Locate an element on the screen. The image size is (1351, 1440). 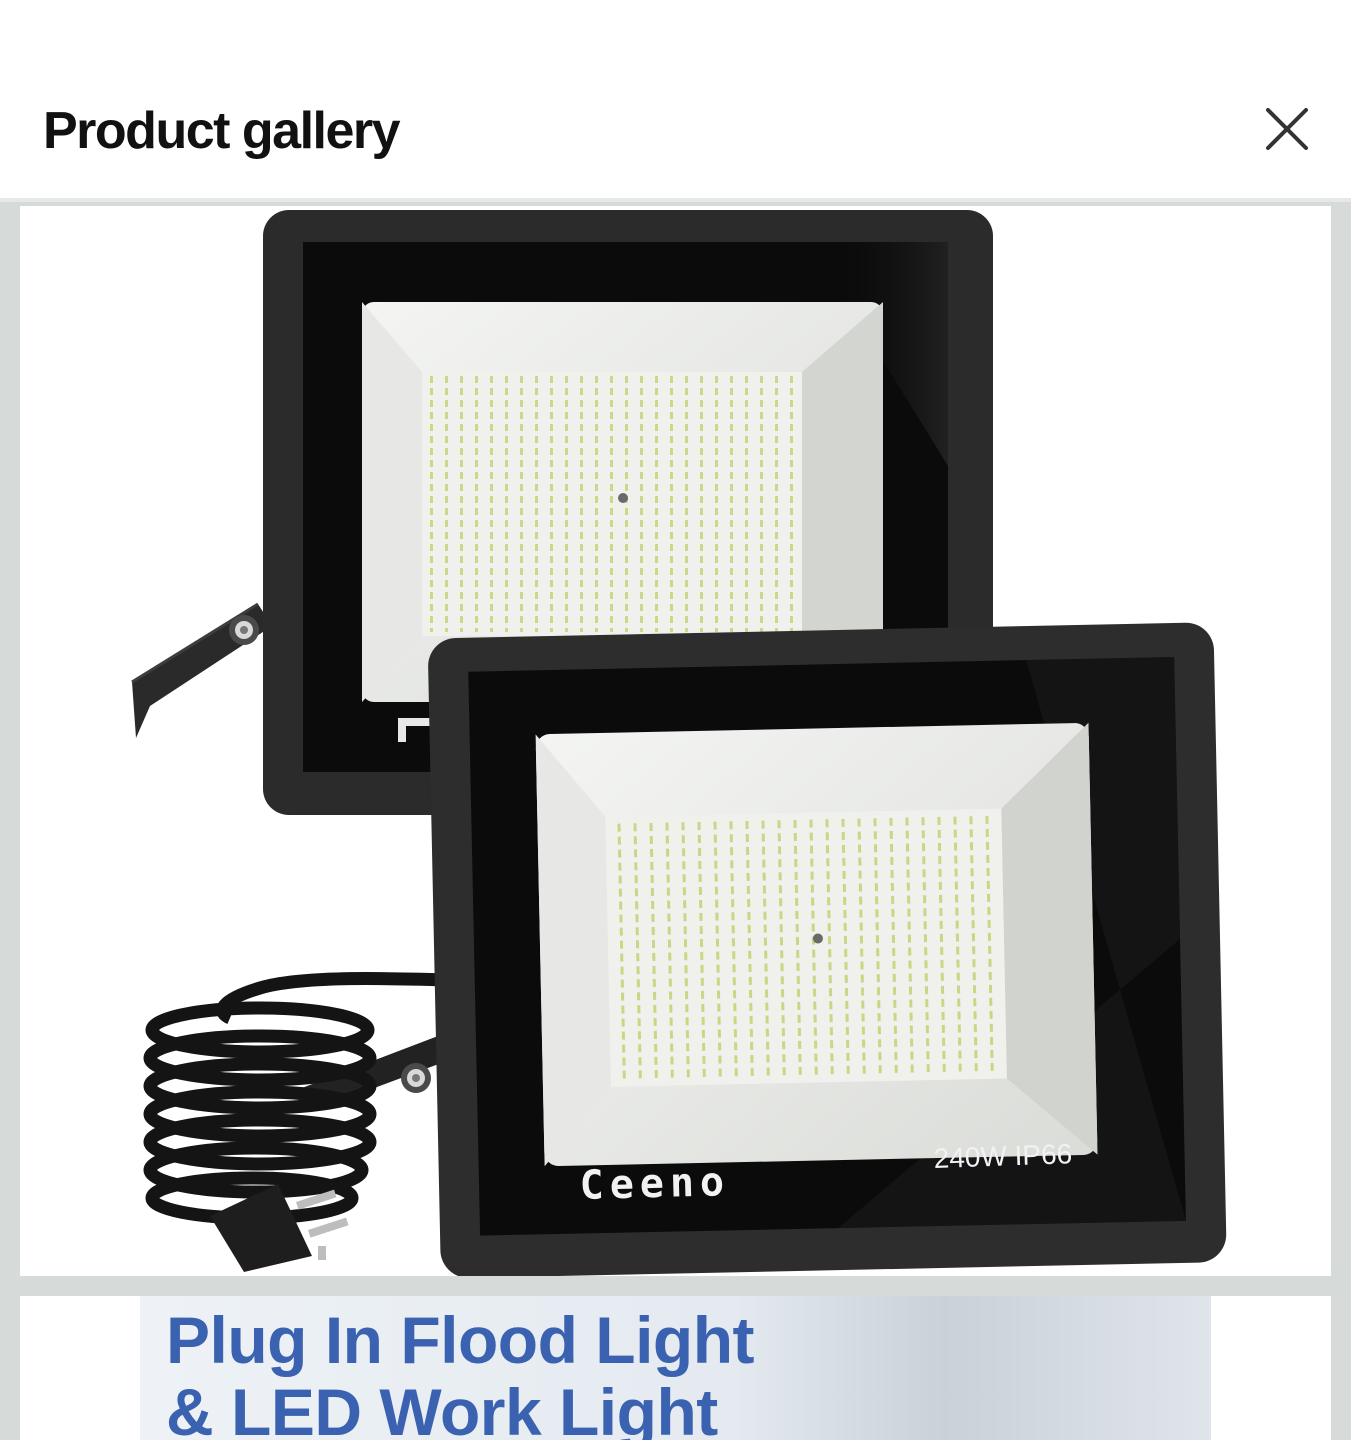
plug-in-flood-light-banner: Plug In Flood Light & LED Work Light is located at coordinates (675, 1368).